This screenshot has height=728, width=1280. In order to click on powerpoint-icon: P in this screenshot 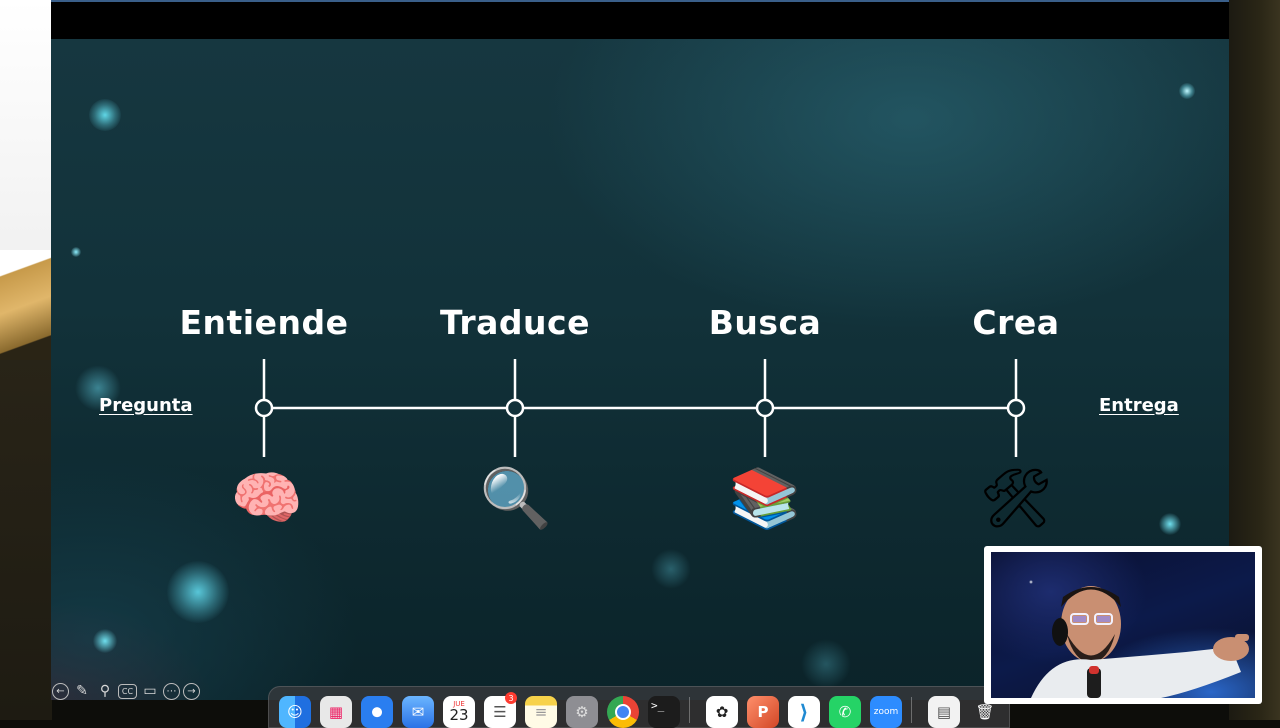, I will do `click(763, 712)`.